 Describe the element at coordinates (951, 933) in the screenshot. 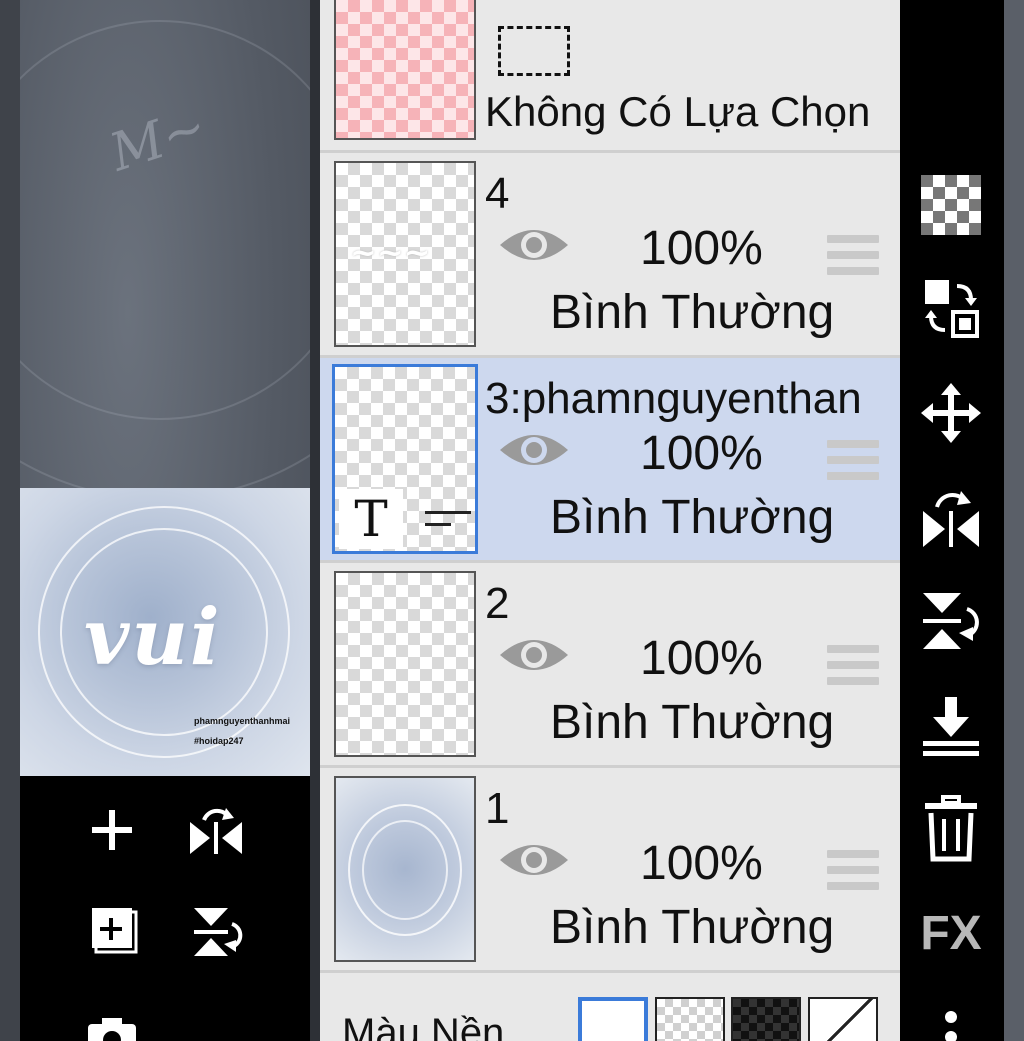

I see `fx-icon: FX` at that location.